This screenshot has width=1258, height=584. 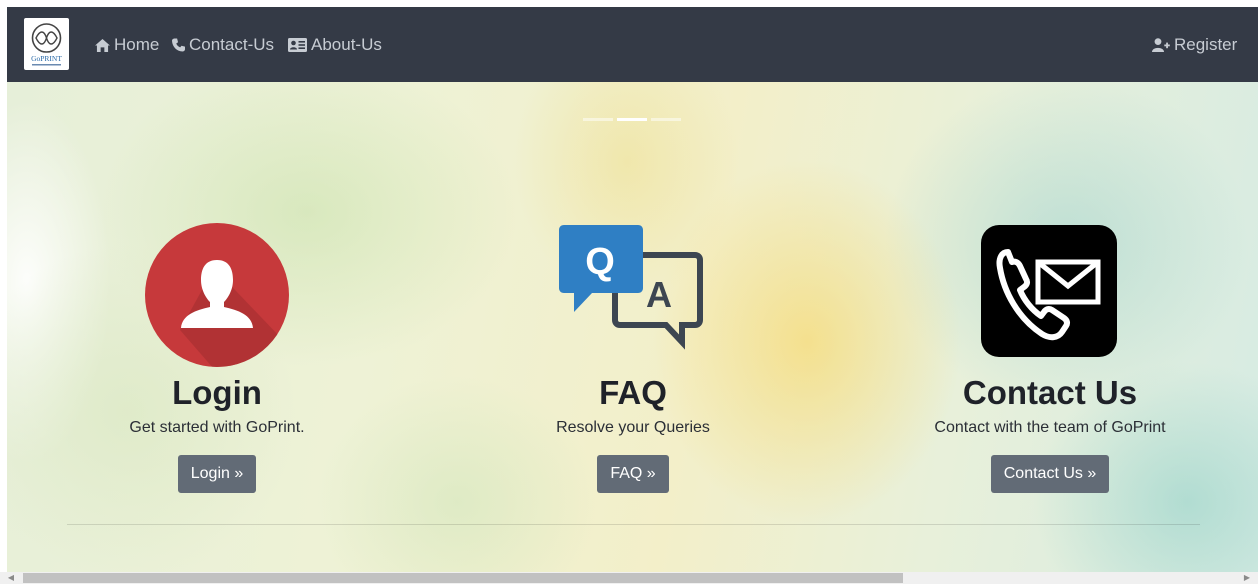 What do you see at coordinates (1049, 291) in the screenshot?
I see `phone-mail-icon` at bounding box center [1049, 291].